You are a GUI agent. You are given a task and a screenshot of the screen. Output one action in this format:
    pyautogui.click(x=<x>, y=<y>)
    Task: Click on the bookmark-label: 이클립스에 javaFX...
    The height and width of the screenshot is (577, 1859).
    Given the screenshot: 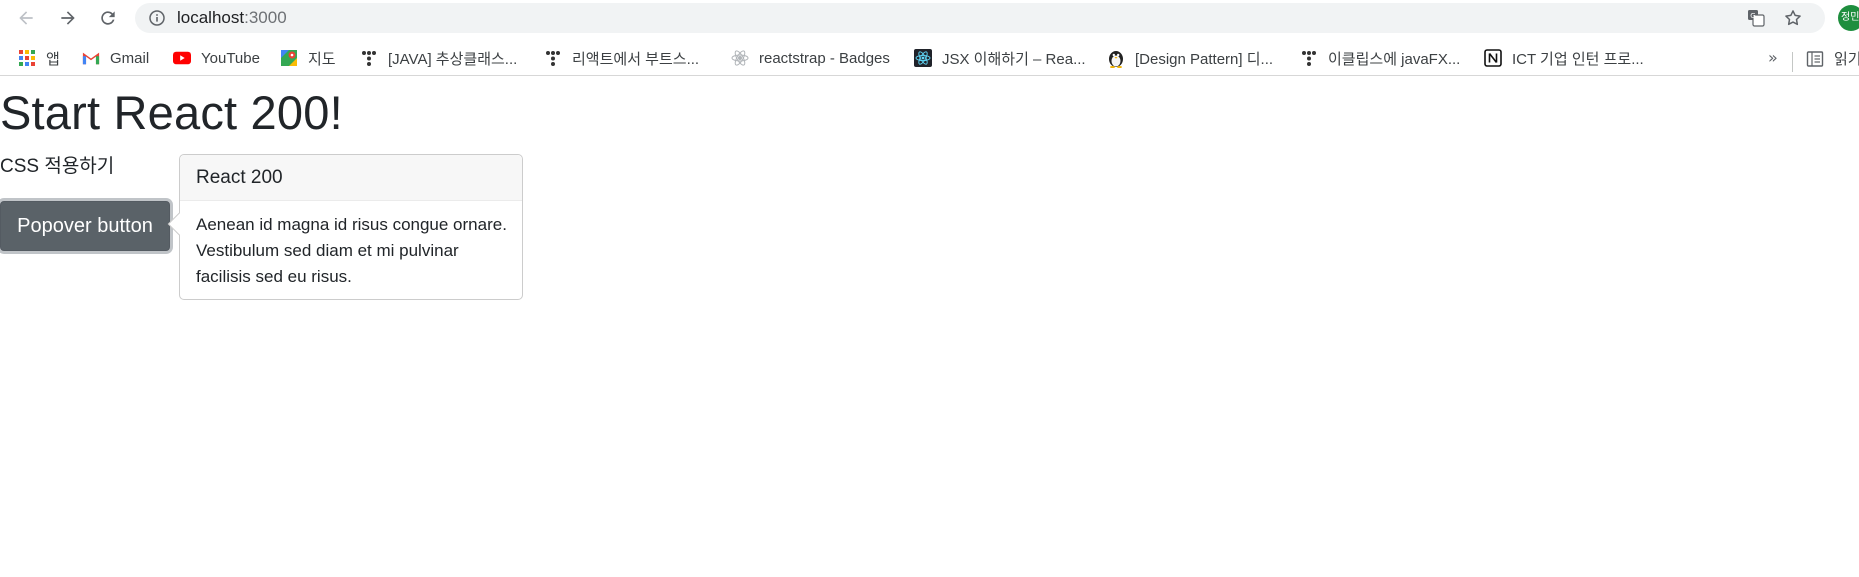 What is the action you would take?
    pyautogui.click(x=1394, y=59)
    